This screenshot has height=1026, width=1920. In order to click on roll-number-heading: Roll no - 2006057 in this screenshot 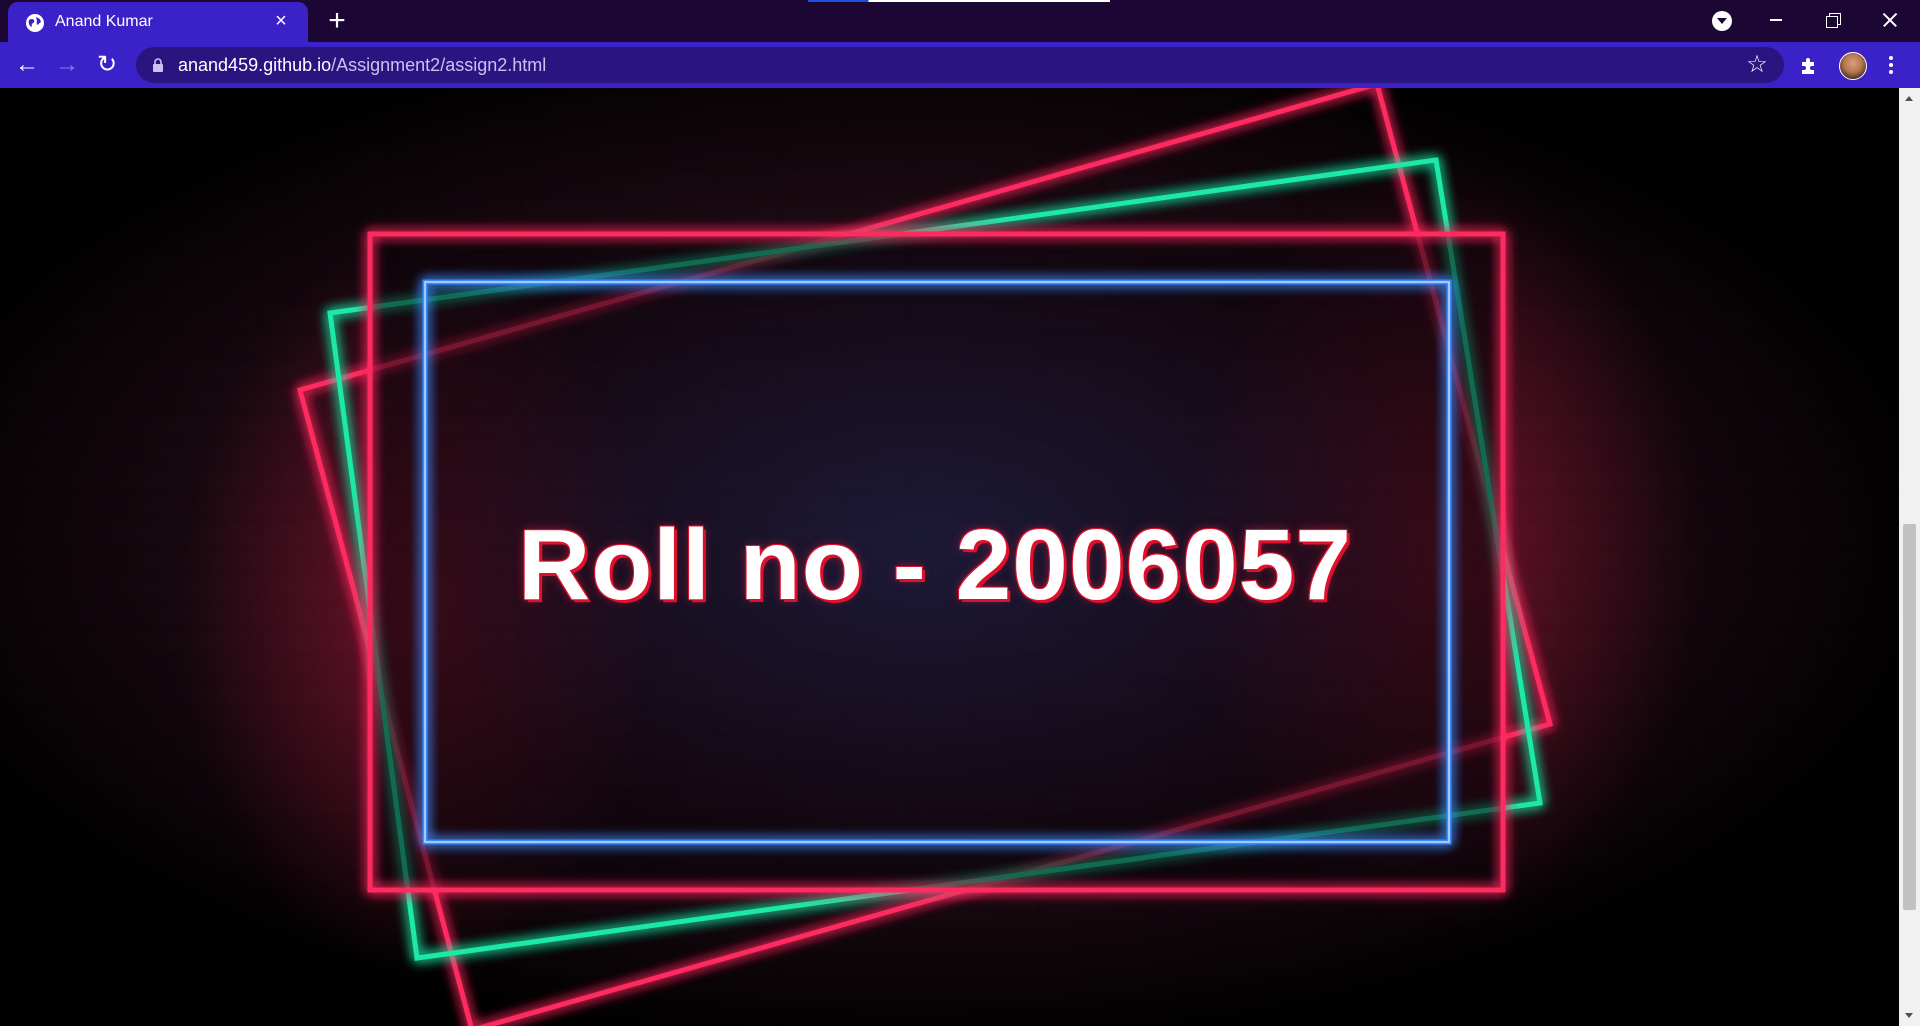, I will do `click(935, 565)`.